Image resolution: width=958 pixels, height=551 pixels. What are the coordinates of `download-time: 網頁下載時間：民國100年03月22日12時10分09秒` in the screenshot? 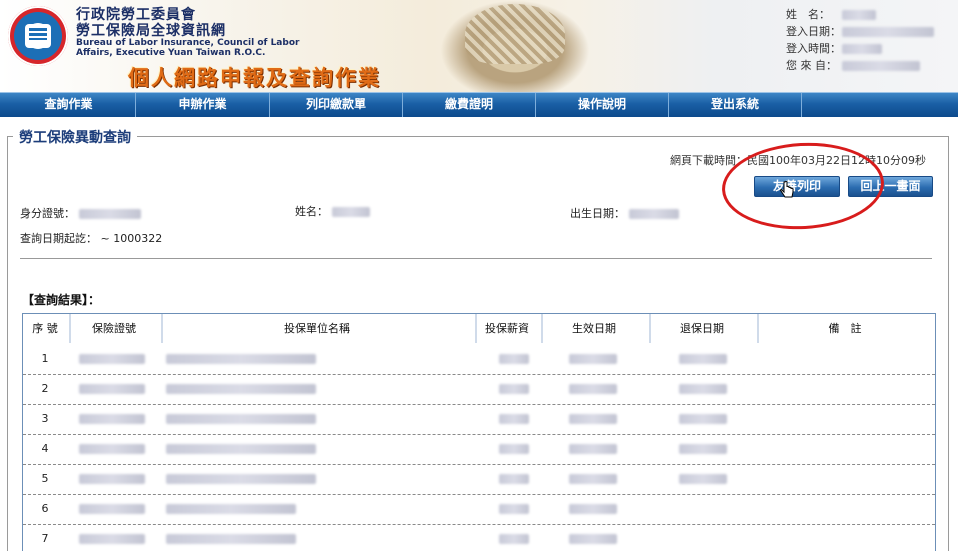 It's located at (798, 160).